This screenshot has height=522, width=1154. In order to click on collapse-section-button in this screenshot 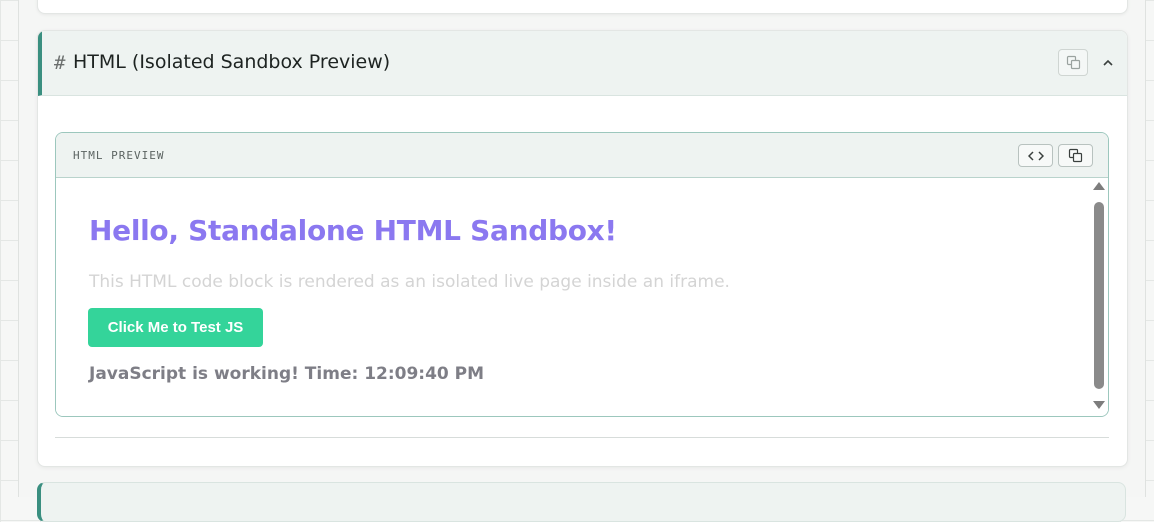, I will do `click(1108, 63)`.